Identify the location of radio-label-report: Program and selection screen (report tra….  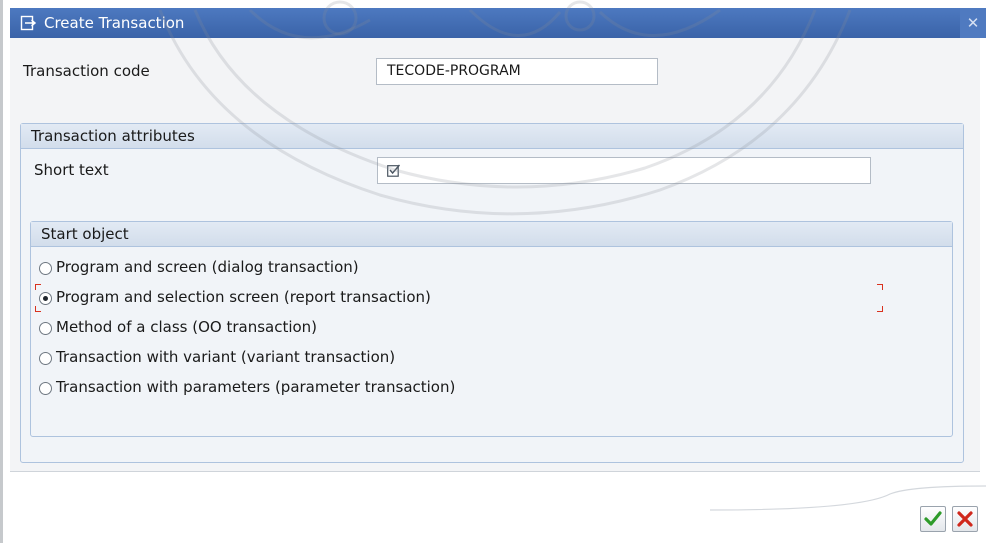
(243, 297).